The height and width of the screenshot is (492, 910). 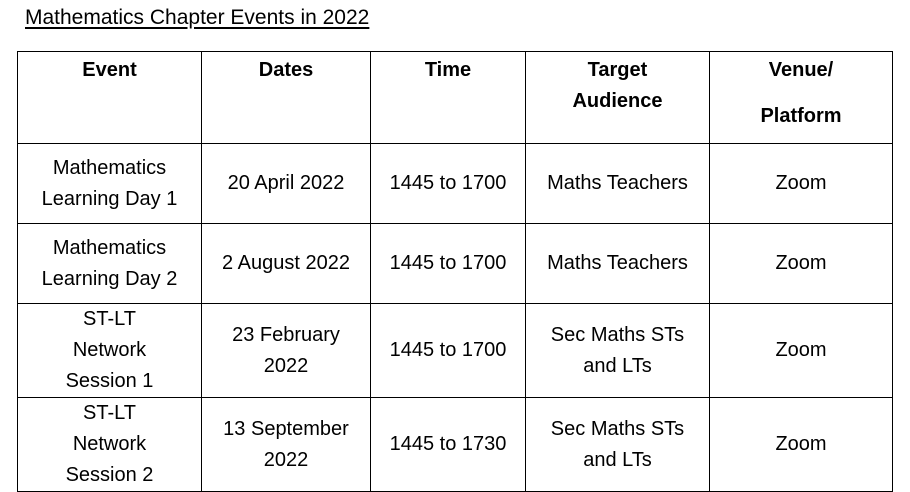 I want to click on header-venue-line1: Venue/, so click(x=801, y=70).